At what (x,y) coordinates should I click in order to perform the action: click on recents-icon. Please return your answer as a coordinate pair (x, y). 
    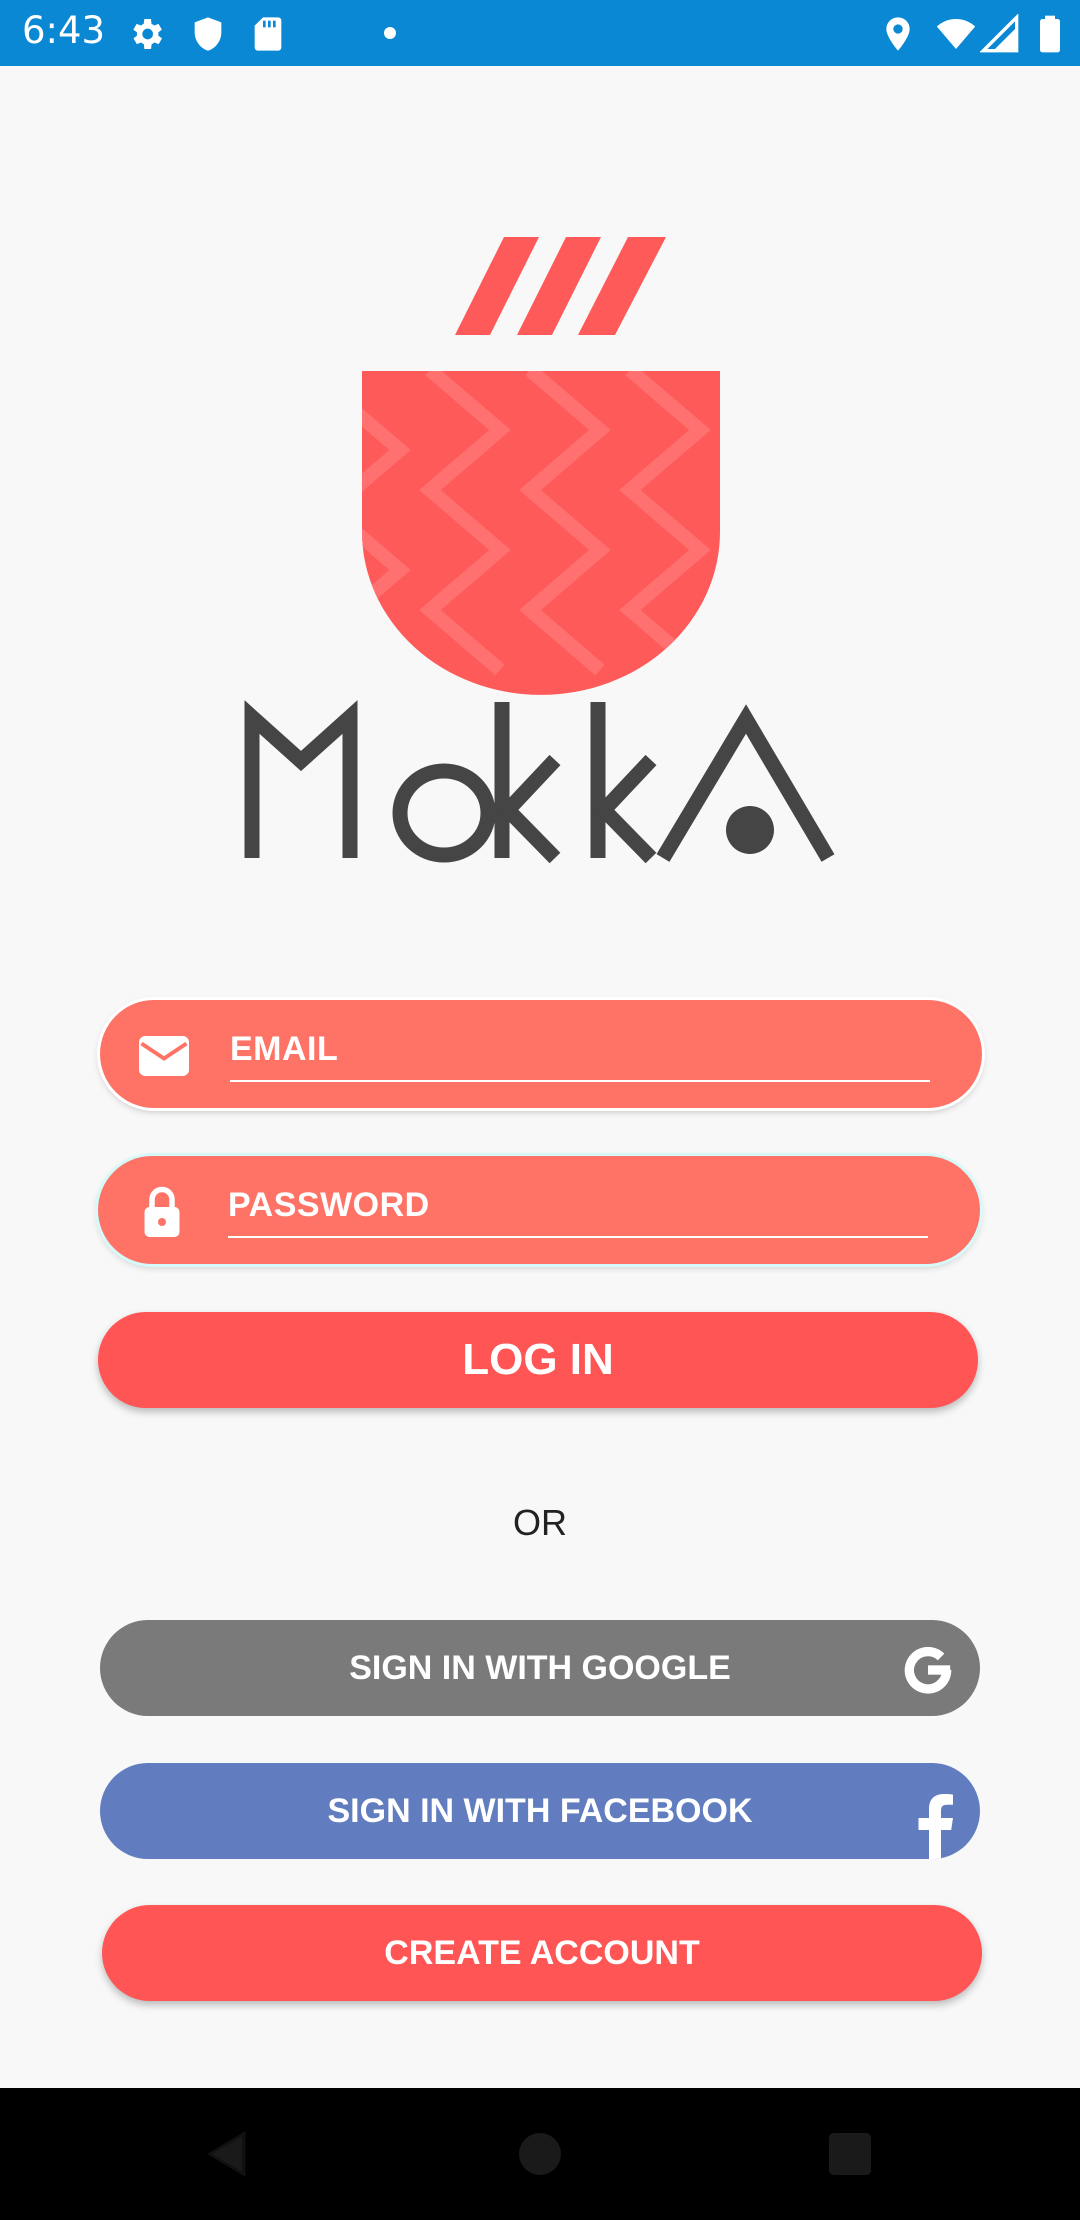
    Looking at the image, I should click on (850, 2154).